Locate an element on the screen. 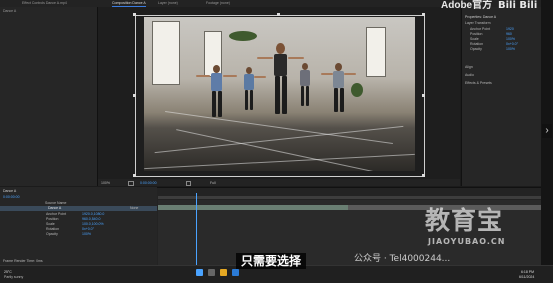  viewer-timecode: 0:00:00:00 is located at coordinates (148, 183).